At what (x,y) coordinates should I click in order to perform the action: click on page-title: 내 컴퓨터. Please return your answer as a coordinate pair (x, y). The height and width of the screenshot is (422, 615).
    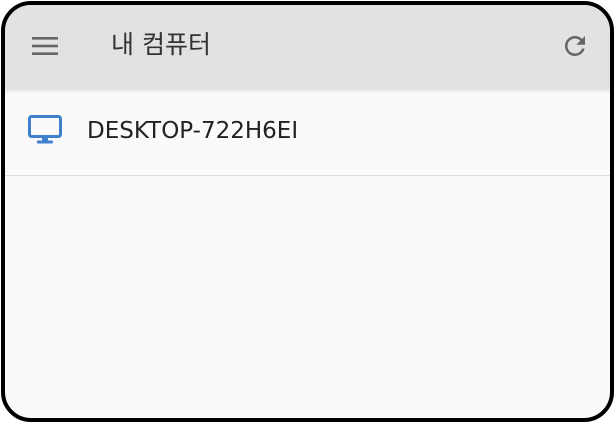
    Looking at the image, I should click on (161, 44).